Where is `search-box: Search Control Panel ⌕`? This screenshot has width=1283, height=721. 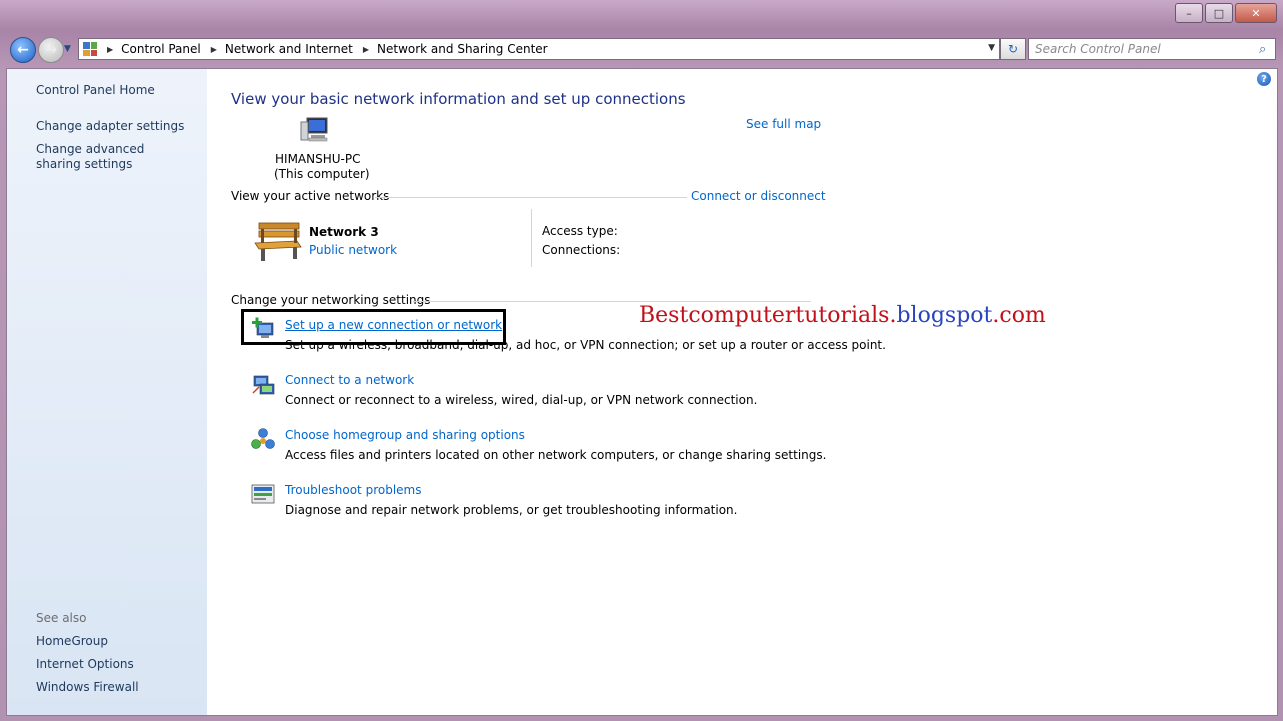 search-box: Search Control Panel ⌕ is located at coordinates (1152, 49).